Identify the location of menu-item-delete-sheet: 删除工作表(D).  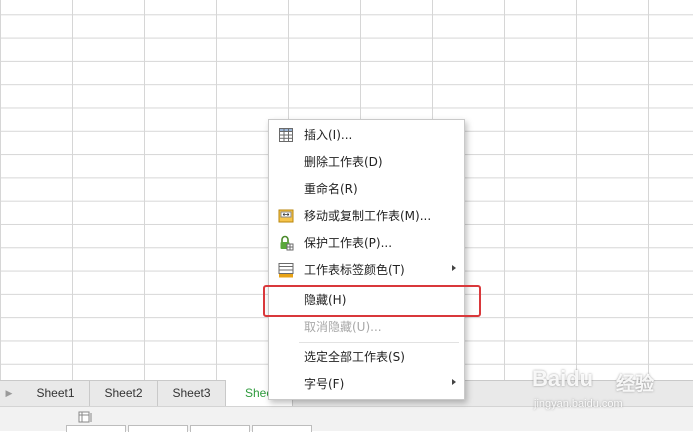
(366, 162).